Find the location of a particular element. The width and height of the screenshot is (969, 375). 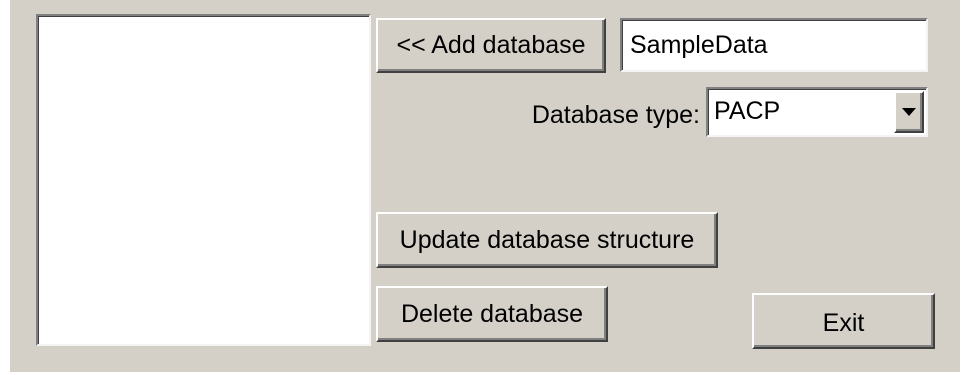

add-database-button: << Add database is located at coordinates (491, 45).